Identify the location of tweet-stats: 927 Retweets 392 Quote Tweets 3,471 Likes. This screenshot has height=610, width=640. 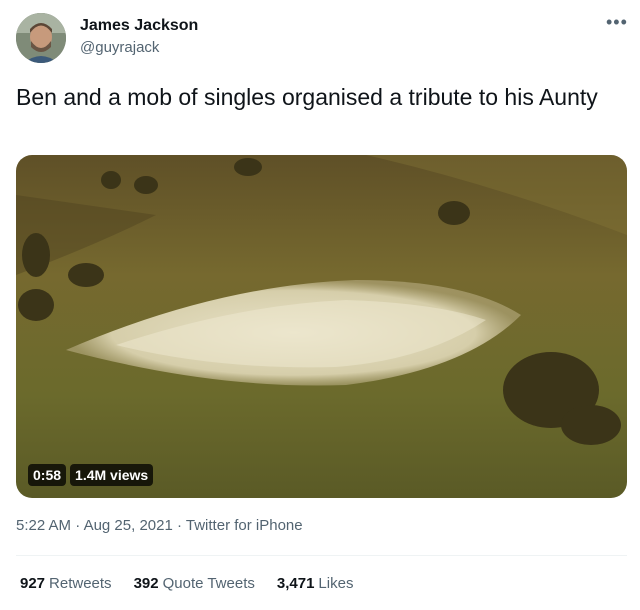
(197, 583).